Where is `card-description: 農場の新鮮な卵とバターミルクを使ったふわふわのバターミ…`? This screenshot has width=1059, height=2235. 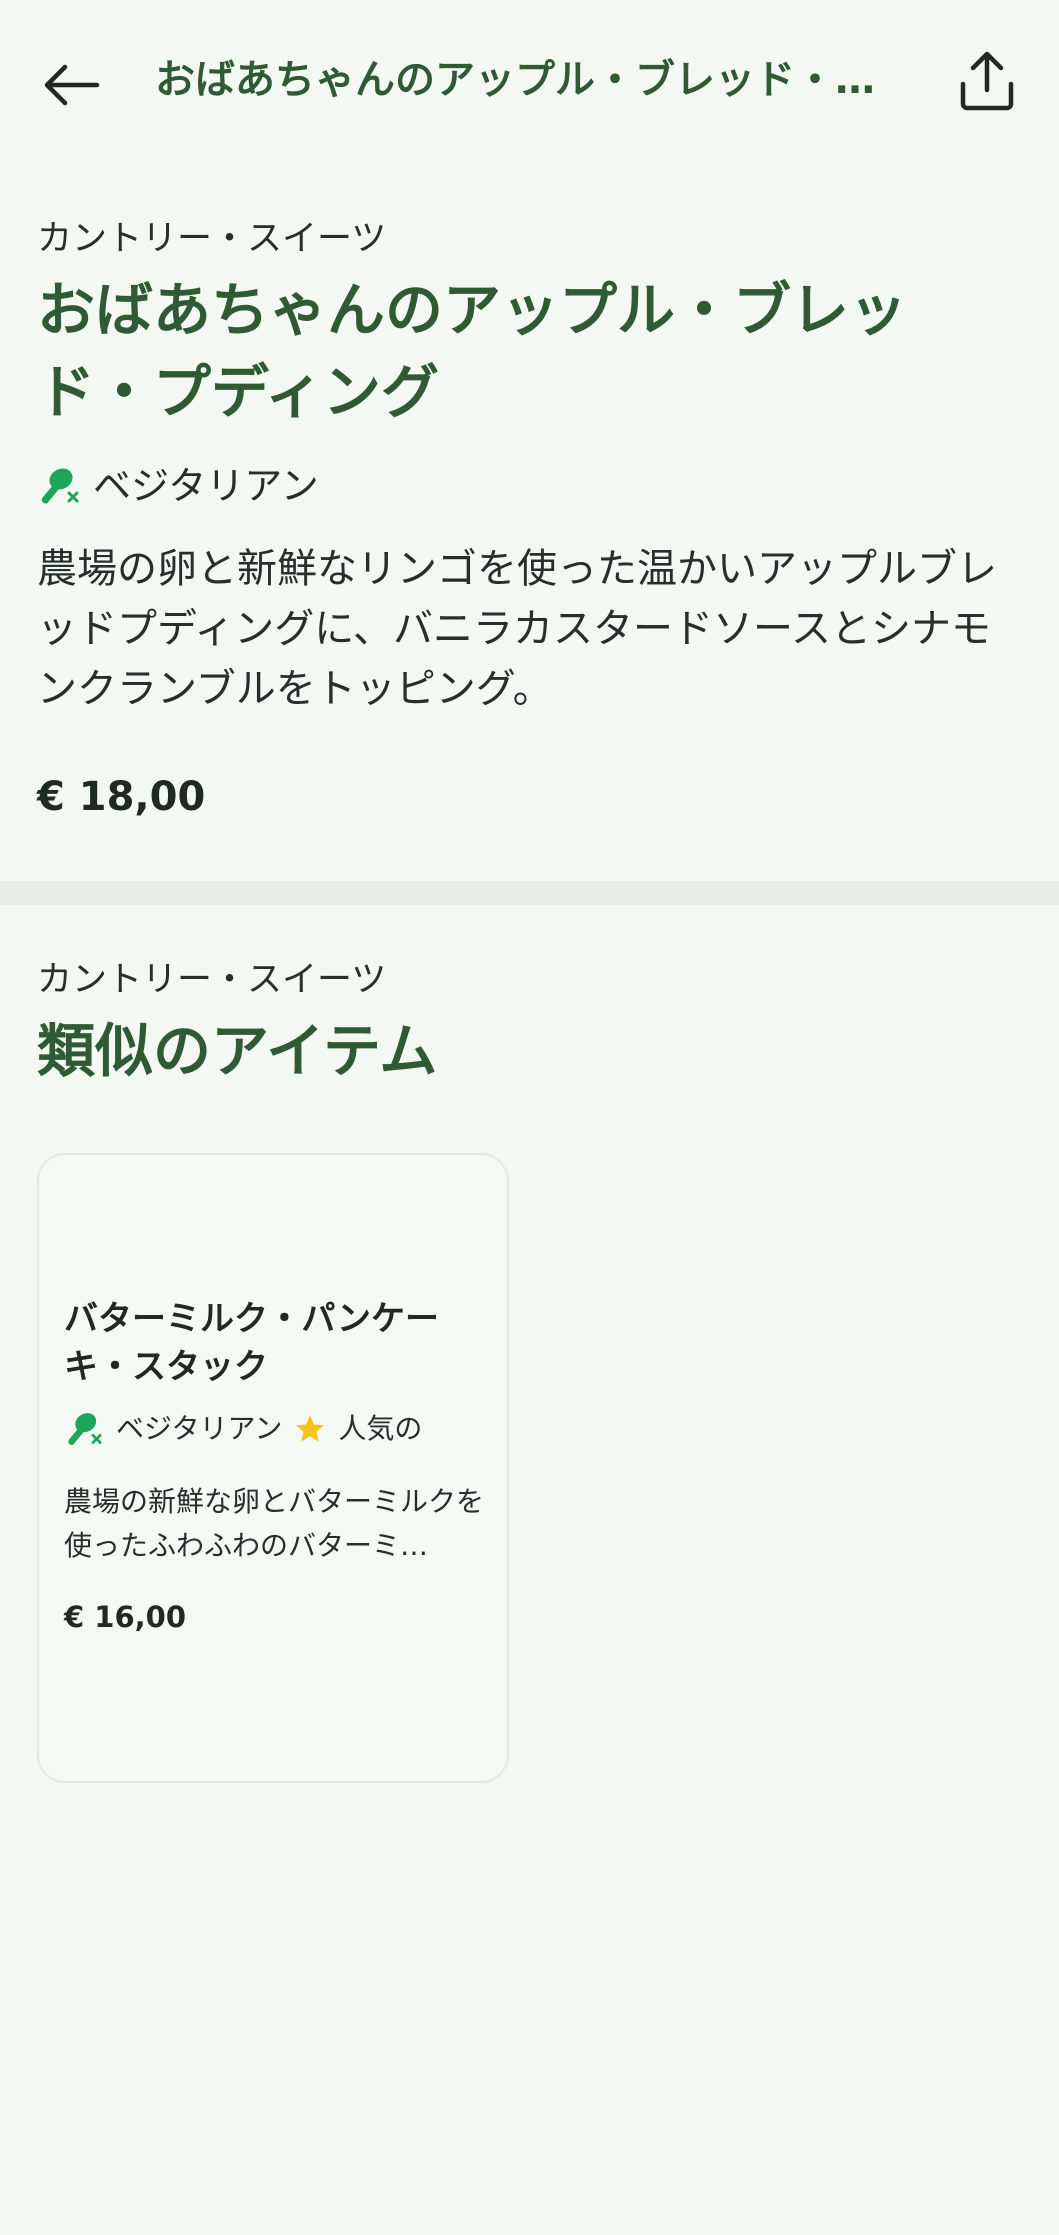
card-description: 農場の新鮮な卵とバターミルクを使ったふわふわのバターミ… is located at coordinates (274, 1523).